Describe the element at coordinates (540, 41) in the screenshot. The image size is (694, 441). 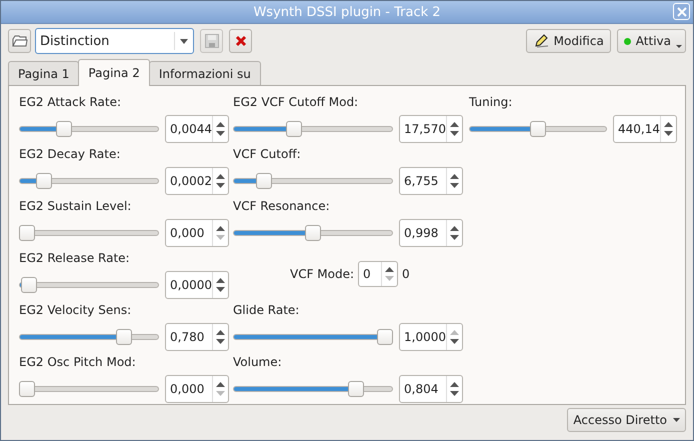
I see `pencil-icon` at that location.